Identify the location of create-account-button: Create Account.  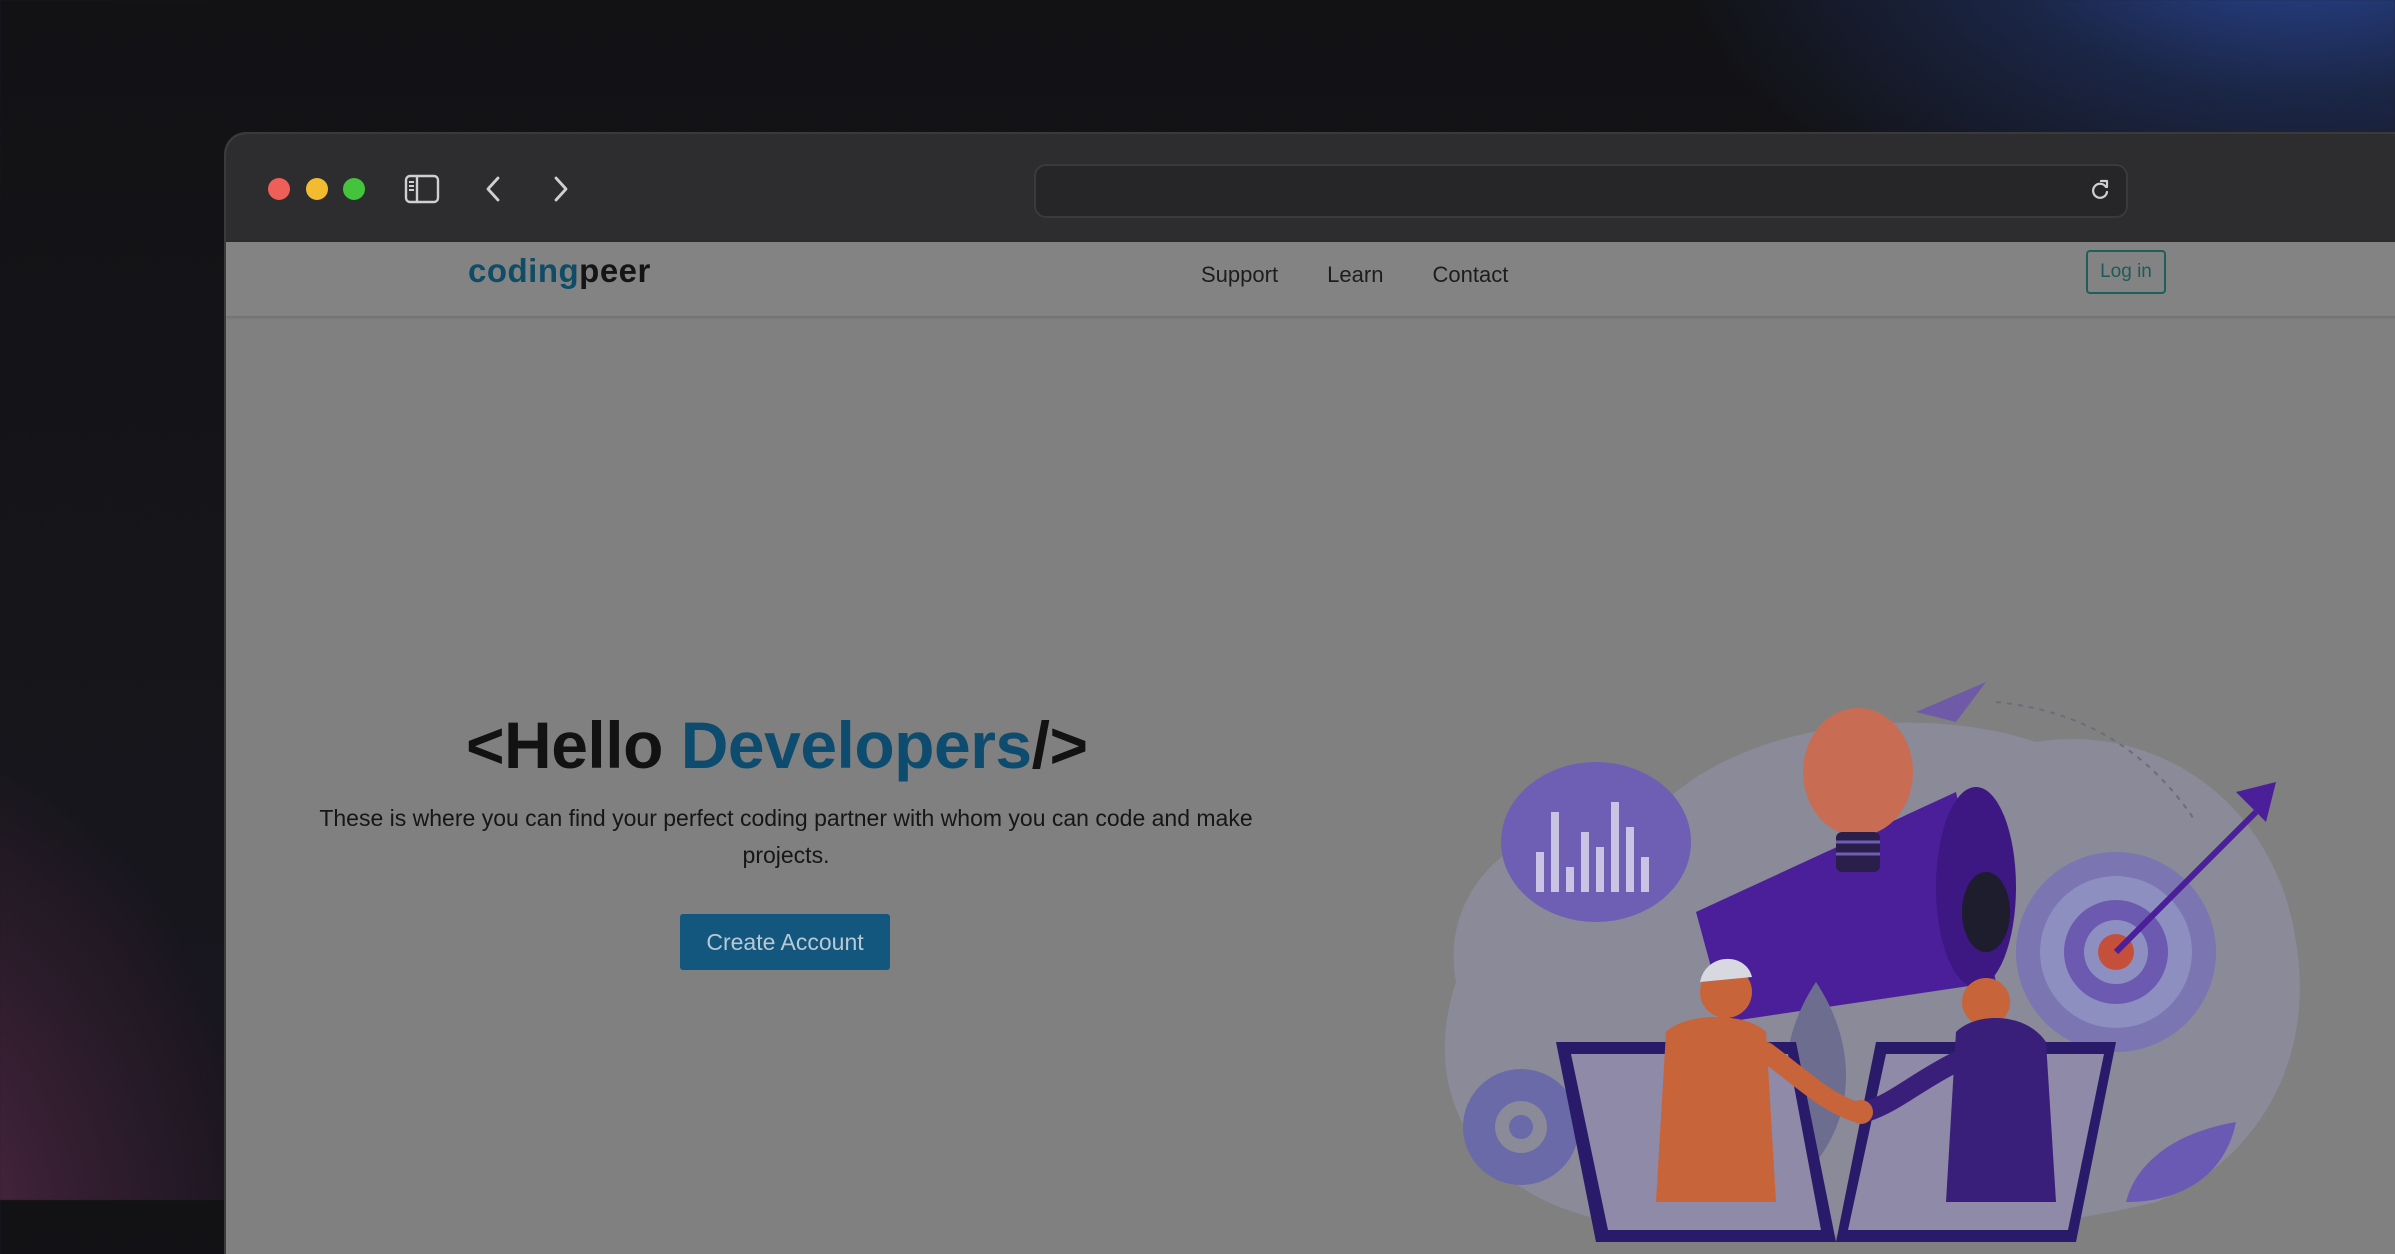
(785, 942).